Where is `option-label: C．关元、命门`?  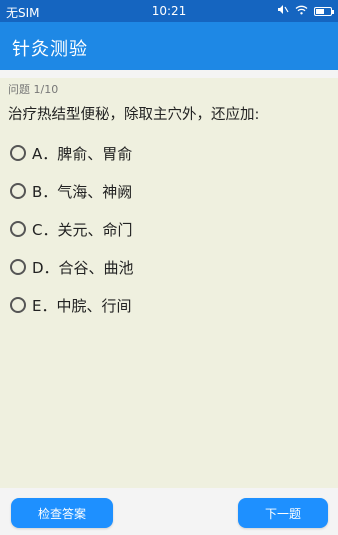
option-label: C．关元、命门 is located at coordinates (82, 229).